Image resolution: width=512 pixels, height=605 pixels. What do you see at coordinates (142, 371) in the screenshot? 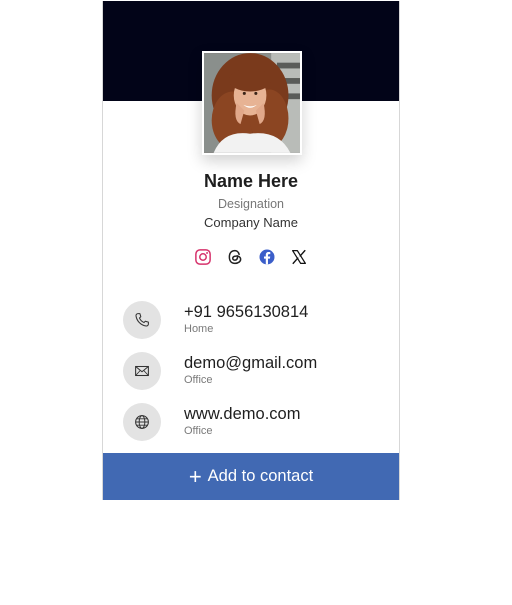
I see `mail-icon` at bounding box center [142, 371].